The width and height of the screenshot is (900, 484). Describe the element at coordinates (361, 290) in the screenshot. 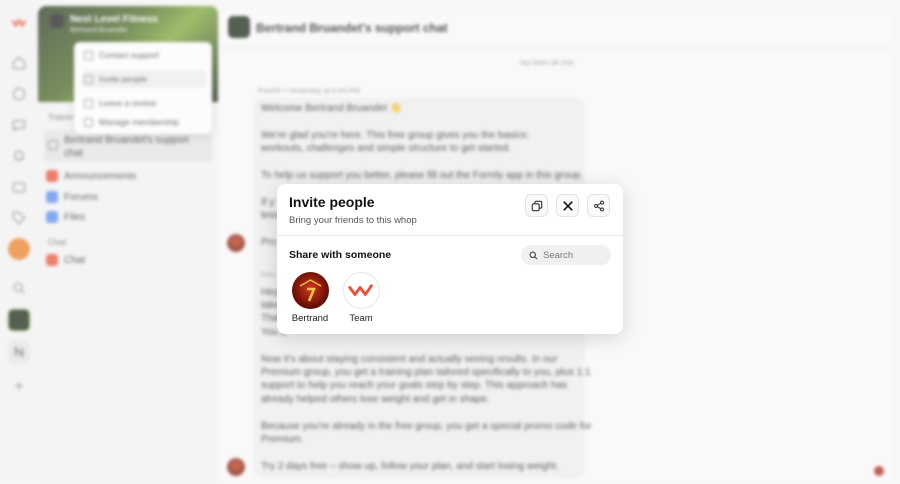

I see `whop-logo` at that location.